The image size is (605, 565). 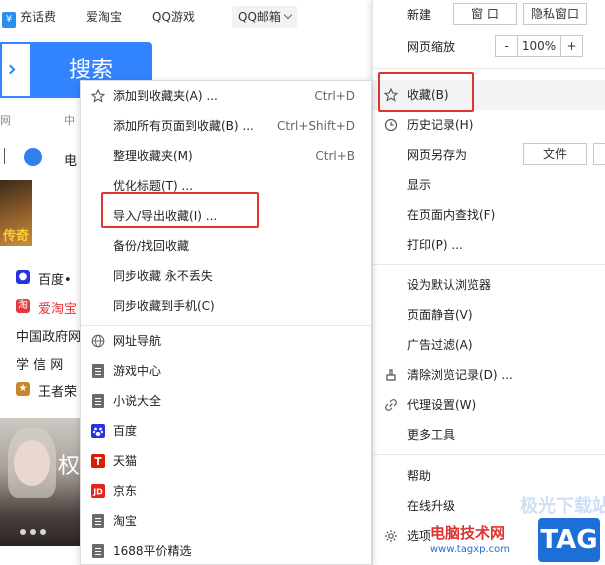 What do you see at coordinates (489, 47) in the screenshot?
I see `menu-zoom-row: 网页缩放 - 100% +` at bounding box center [489, 47].